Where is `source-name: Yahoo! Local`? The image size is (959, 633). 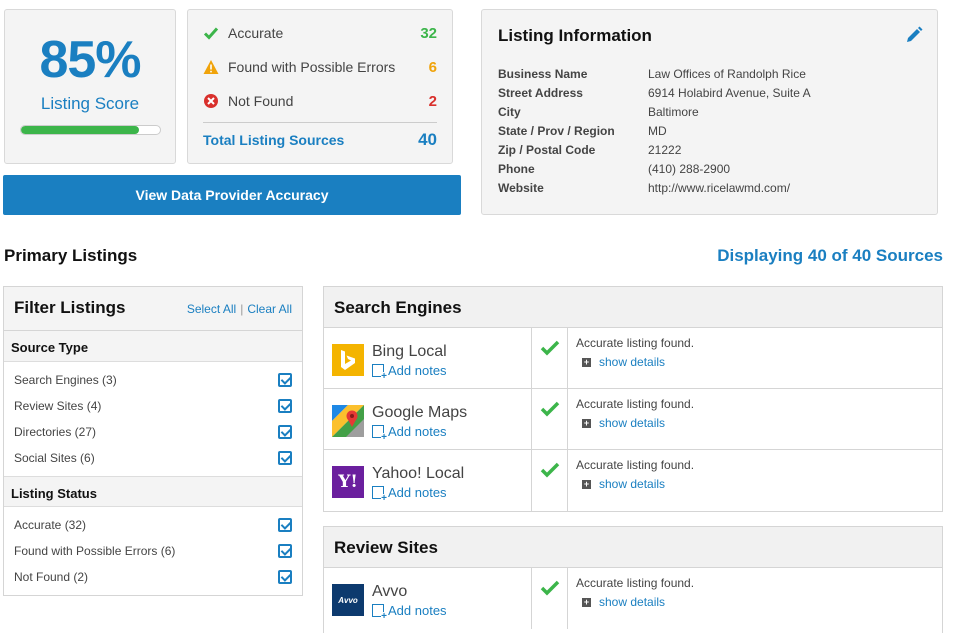 source-name: Yahoo! Local is located at coordinates (418, 473).